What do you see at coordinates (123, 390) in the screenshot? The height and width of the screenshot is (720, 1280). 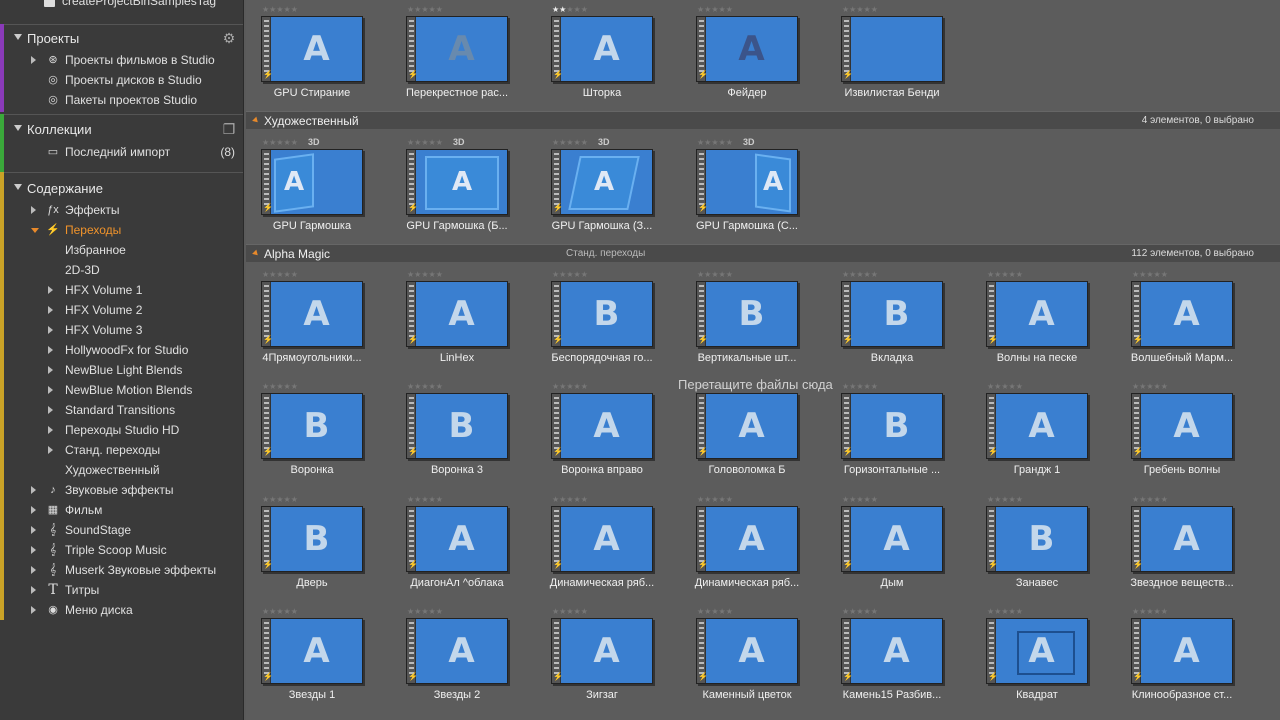 I see `sidebar-item-content-9: NewBlue Motion Blends` at bounding box center [123, 390].